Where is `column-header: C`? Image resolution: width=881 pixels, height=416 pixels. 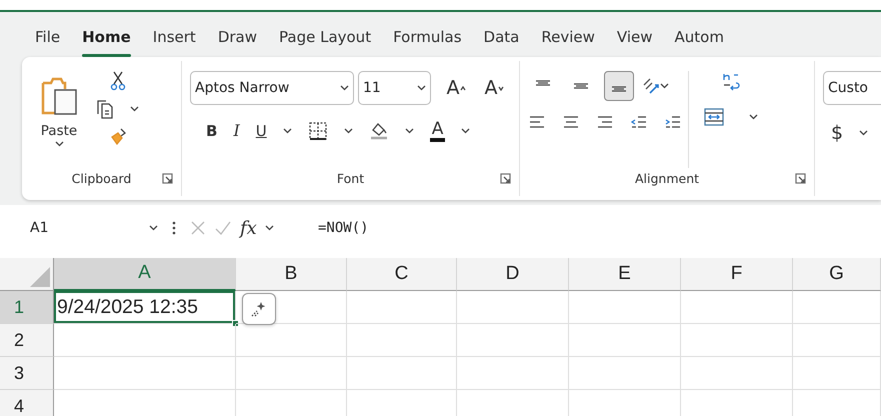
column-header: C is located at coordinates (402, 274).